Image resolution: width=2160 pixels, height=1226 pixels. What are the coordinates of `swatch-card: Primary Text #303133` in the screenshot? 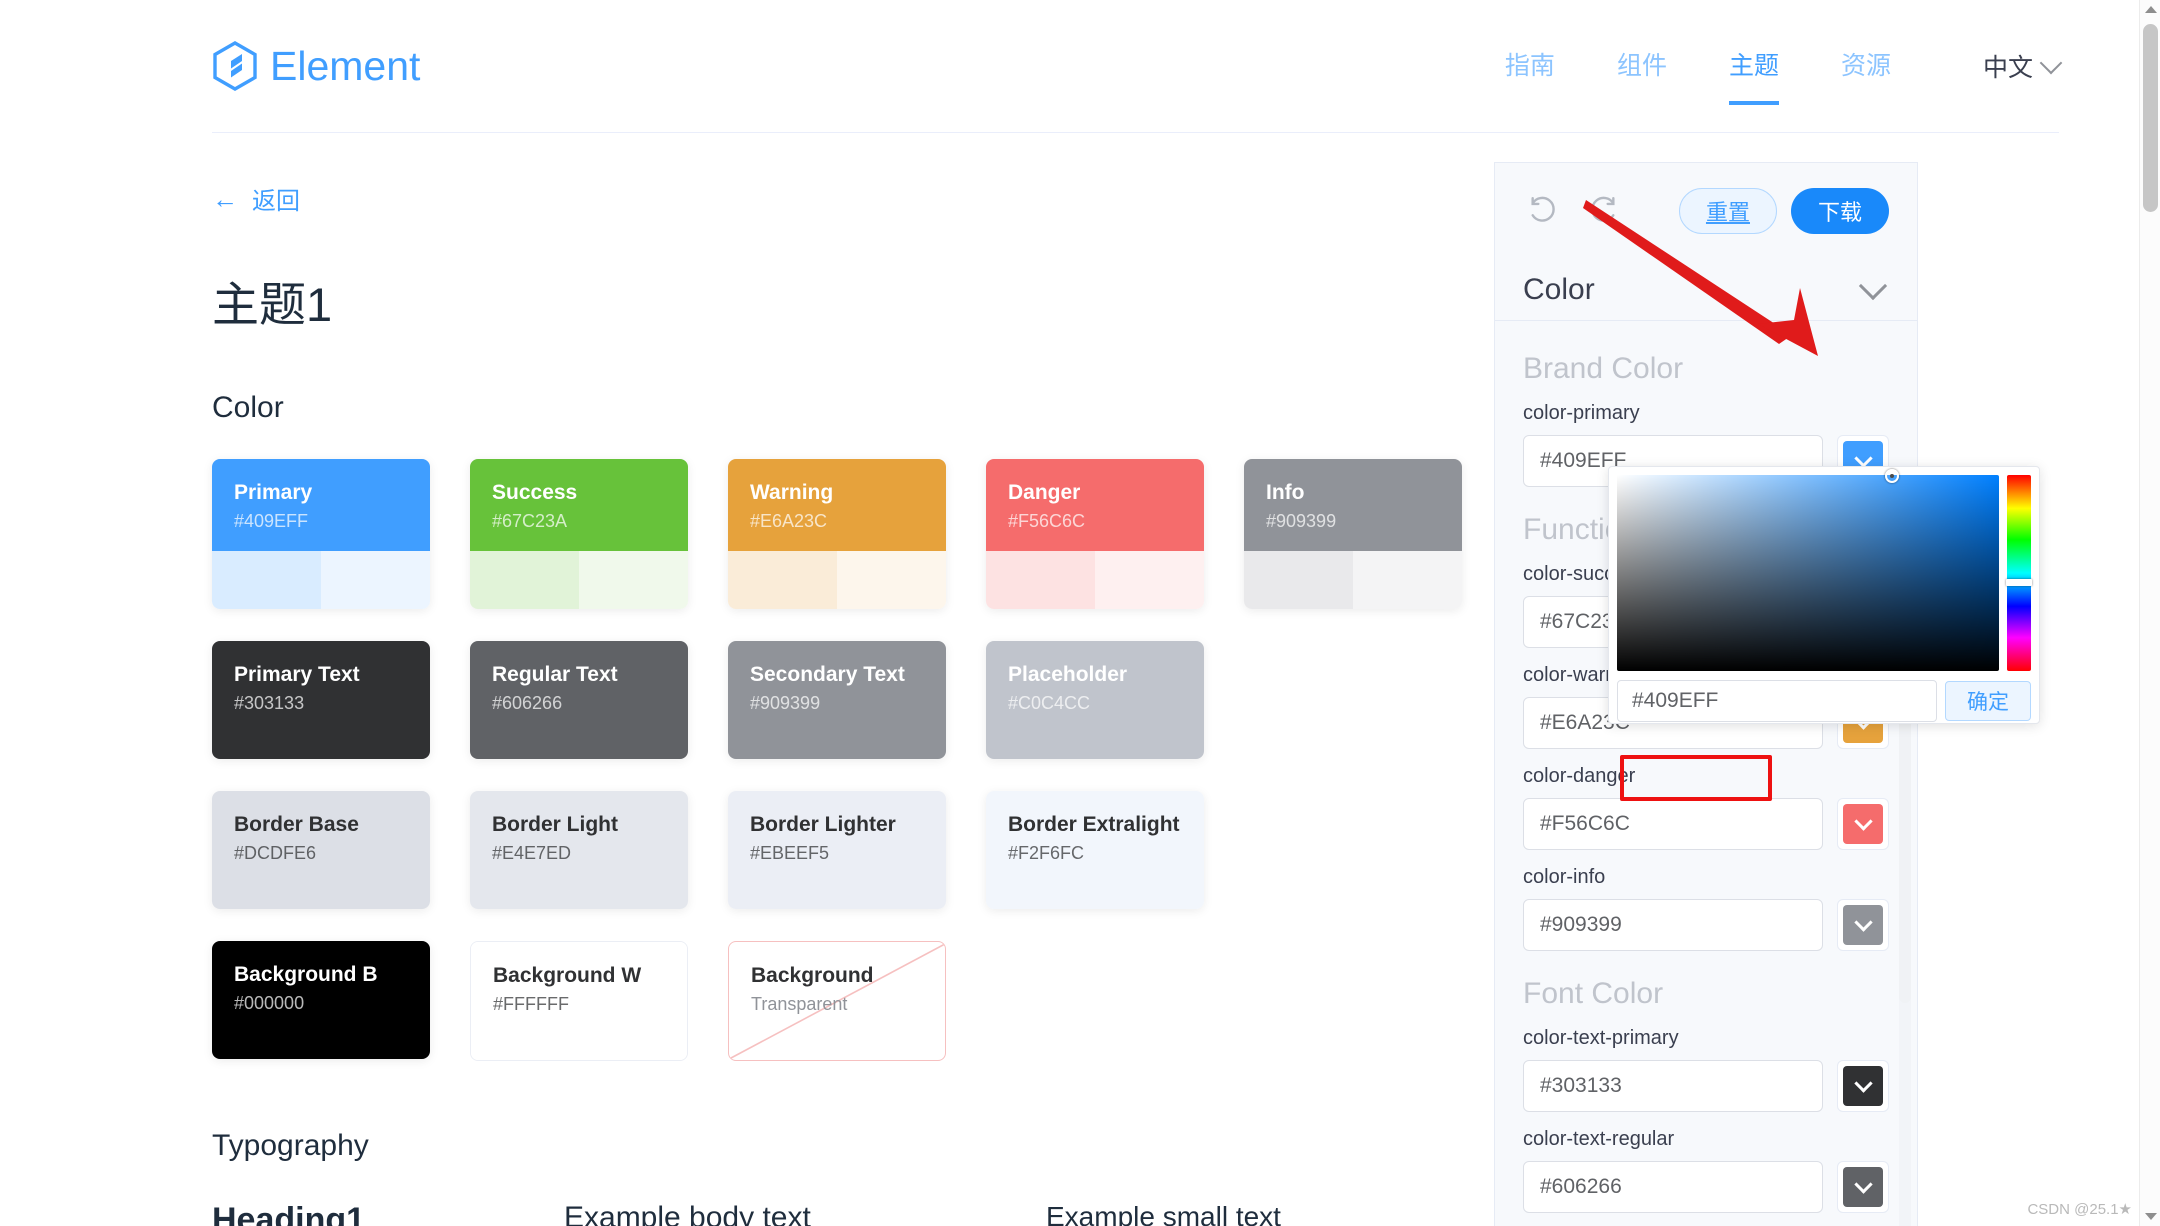 It's located at (321, 700).